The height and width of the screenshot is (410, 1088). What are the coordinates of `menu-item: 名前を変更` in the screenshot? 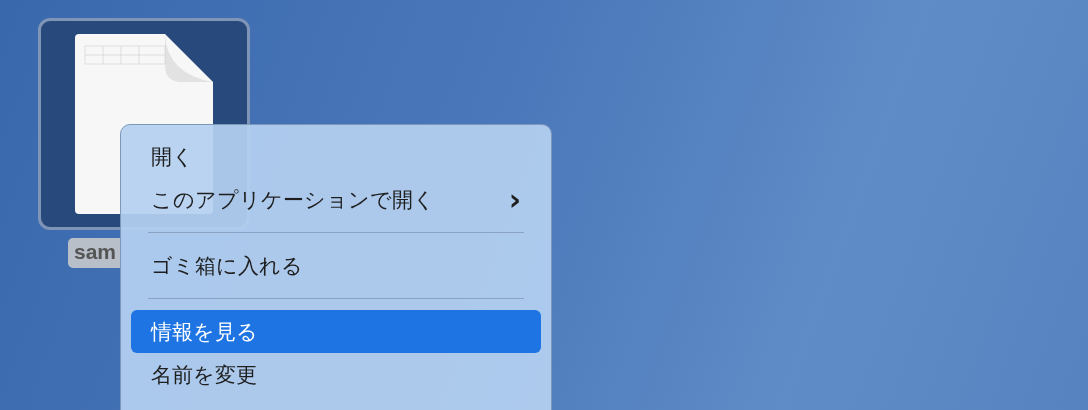 It's located at (336, 374).